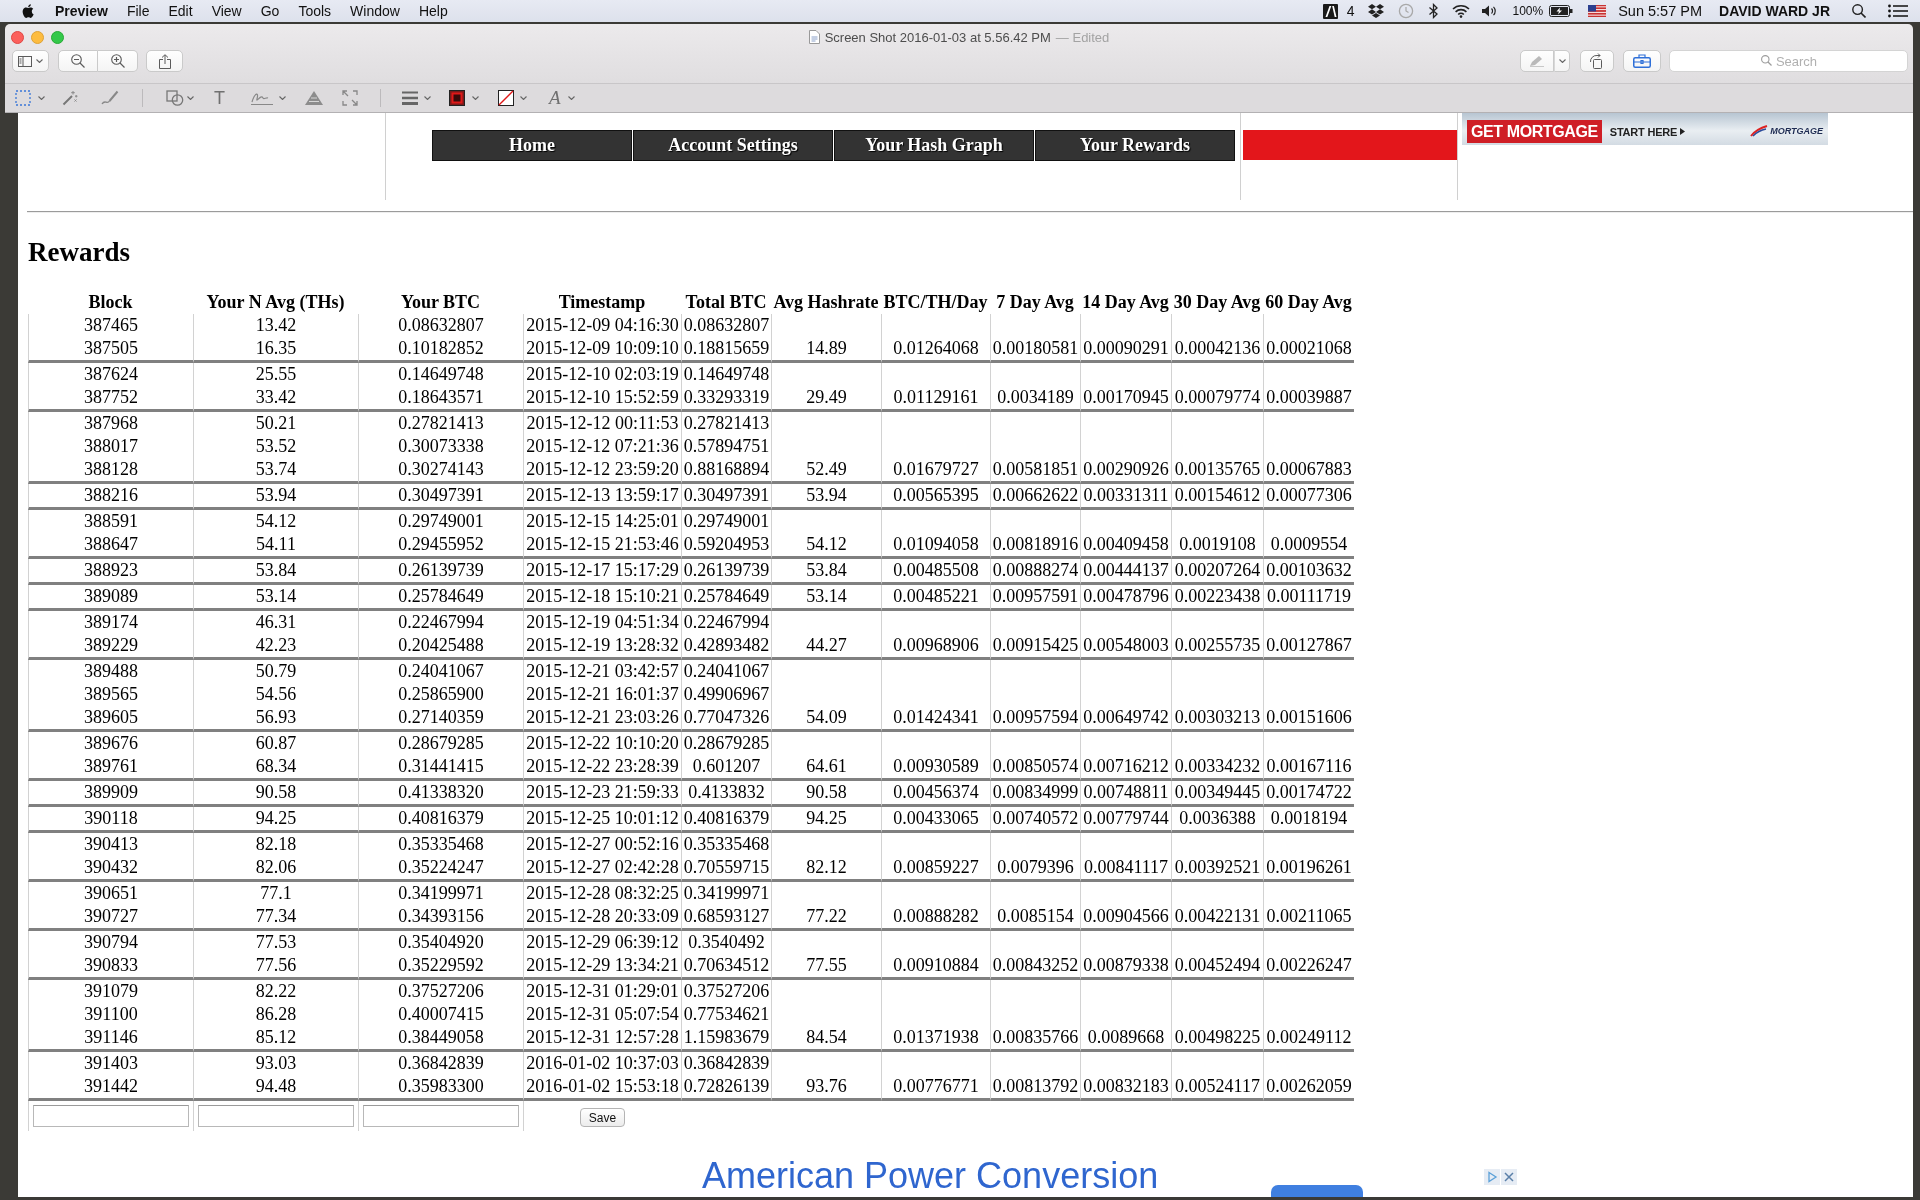  Describe the element at coordinates (726, 893) in the screenshot. I see `table-cell: 0.34199971` at that location.